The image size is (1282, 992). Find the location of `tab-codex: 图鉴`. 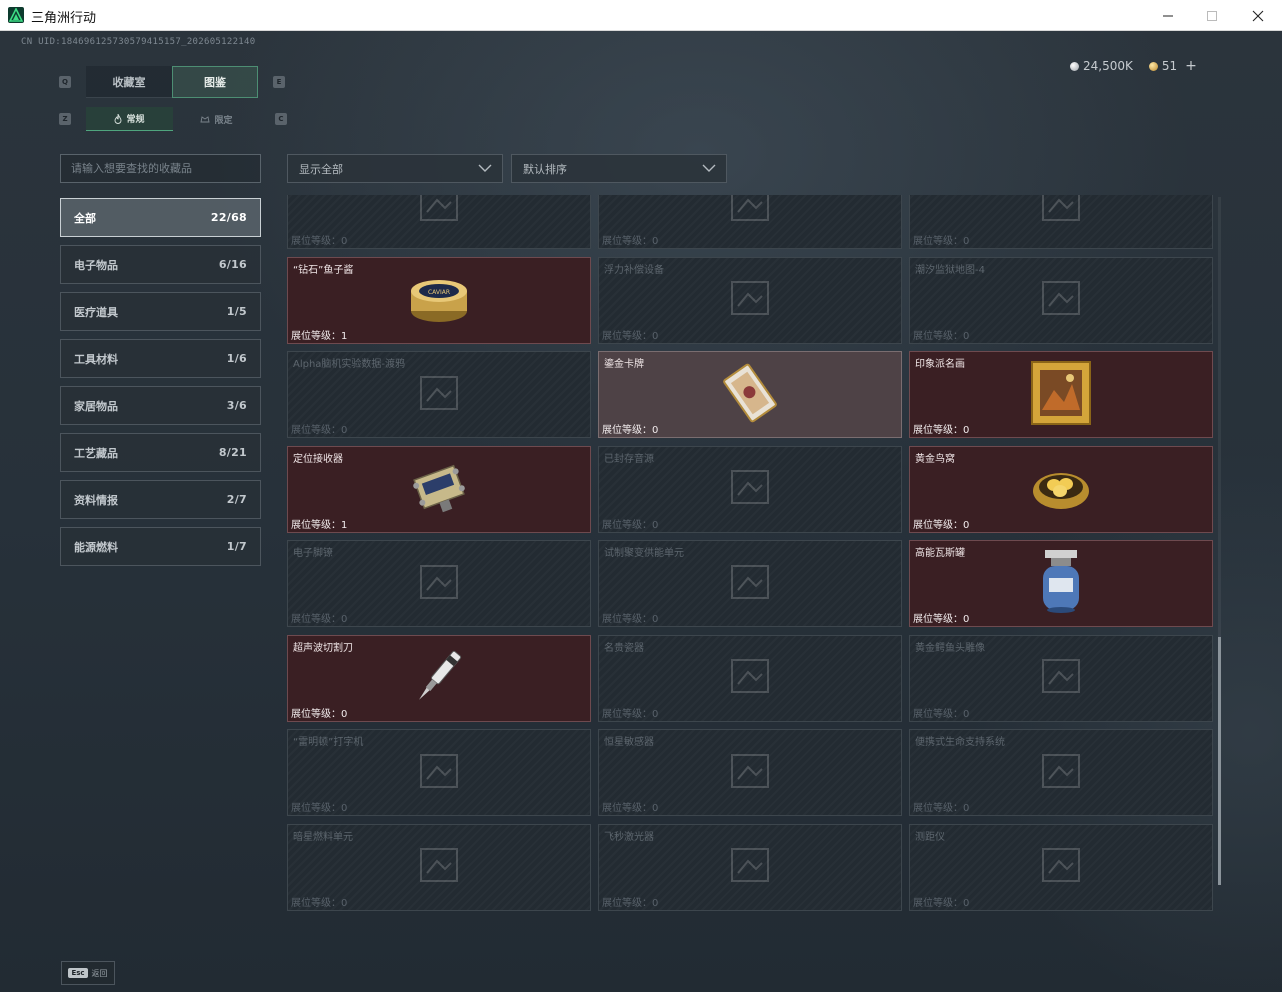

tab-codex: 图鉴 is located at coordinates (215, 82).